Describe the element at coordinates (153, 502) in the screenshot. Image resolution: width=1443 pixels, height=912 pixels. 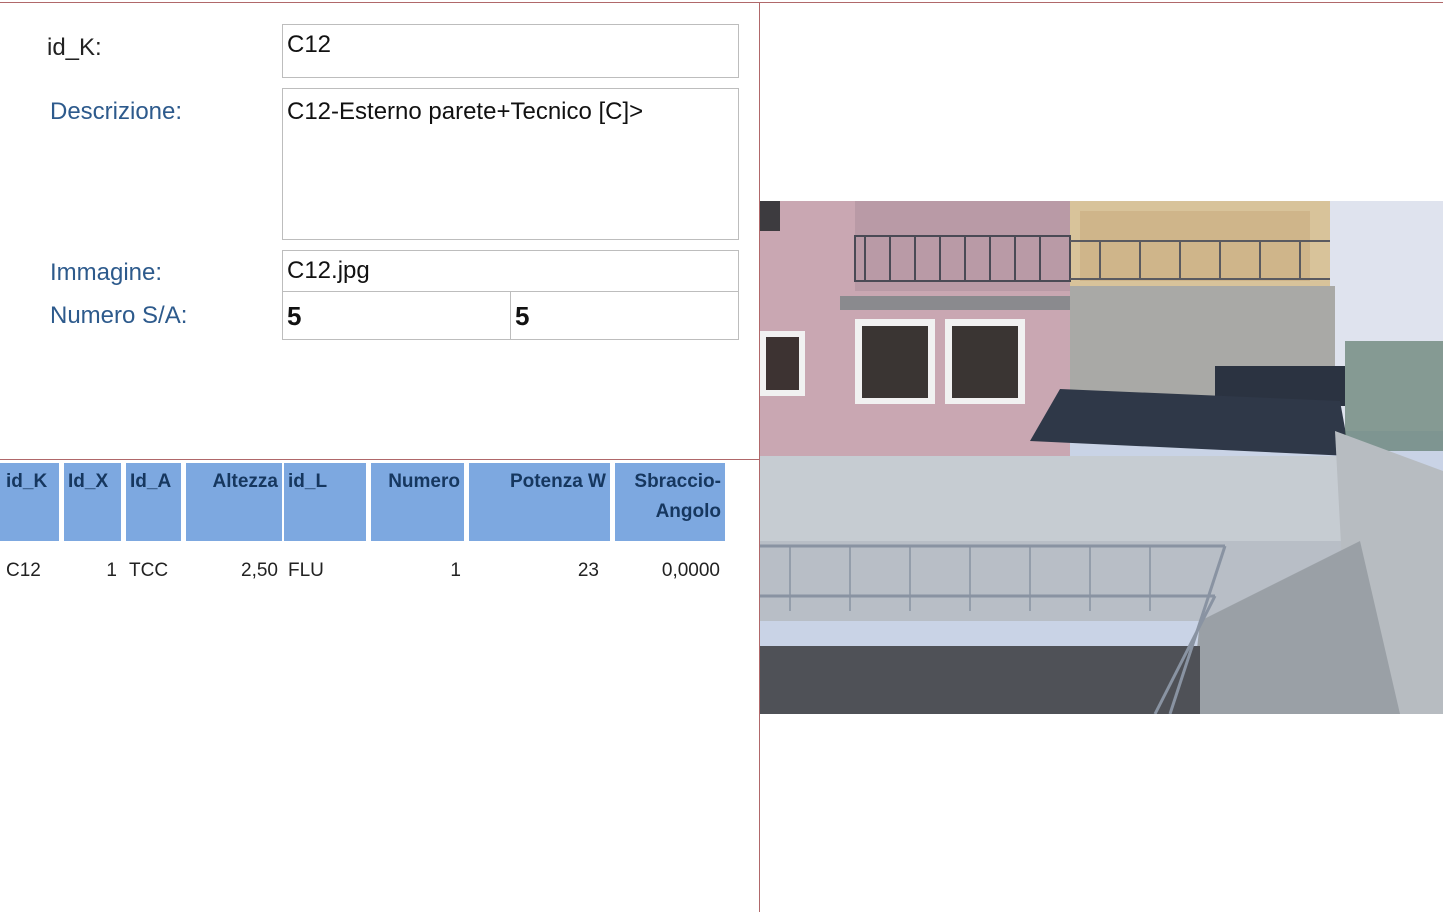
I see `col-header-id-a: Id_A` at that location.